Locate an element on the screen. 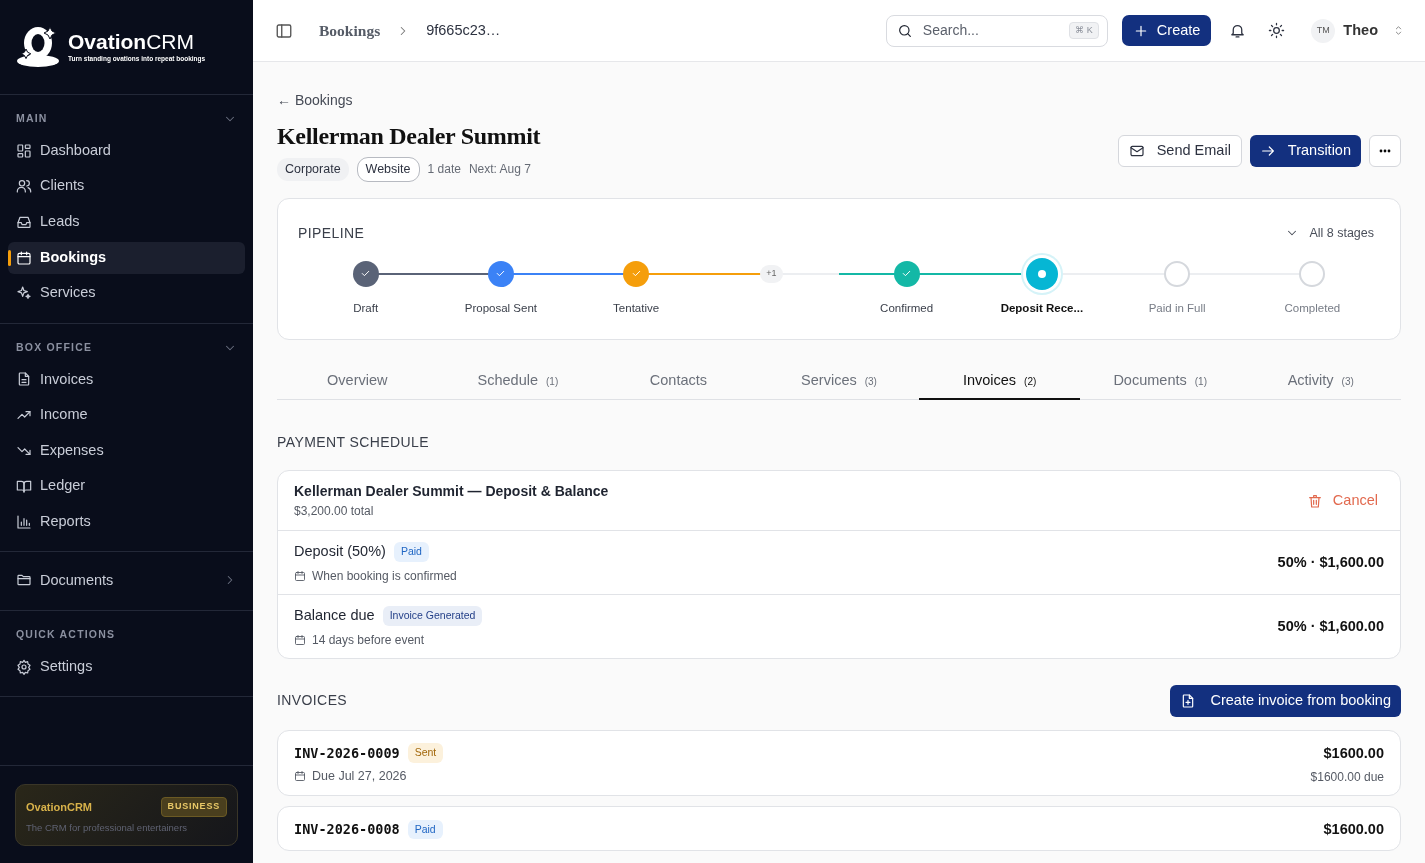  due-rule: 14 days before event is located at coordinates (368, 640).